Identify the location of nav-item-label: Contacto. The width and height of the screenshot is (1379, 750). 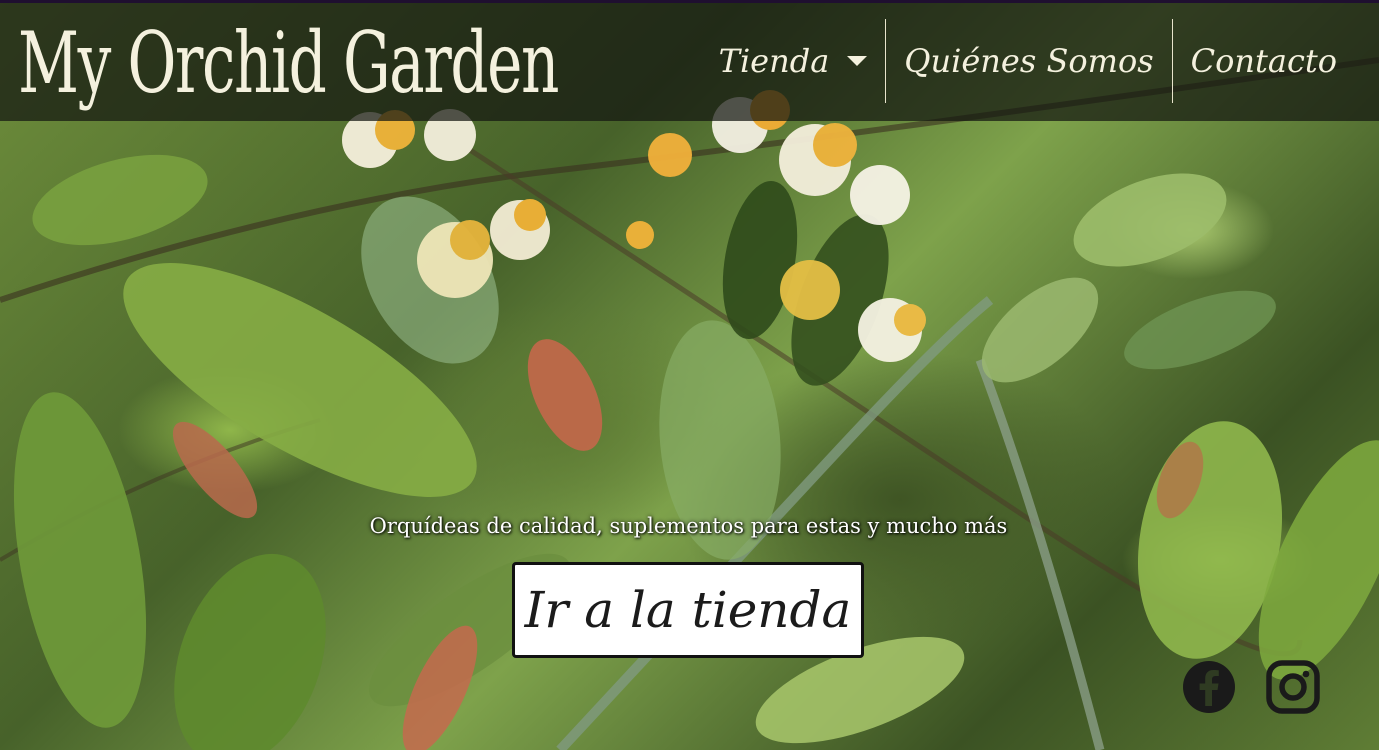
(1263, 61).